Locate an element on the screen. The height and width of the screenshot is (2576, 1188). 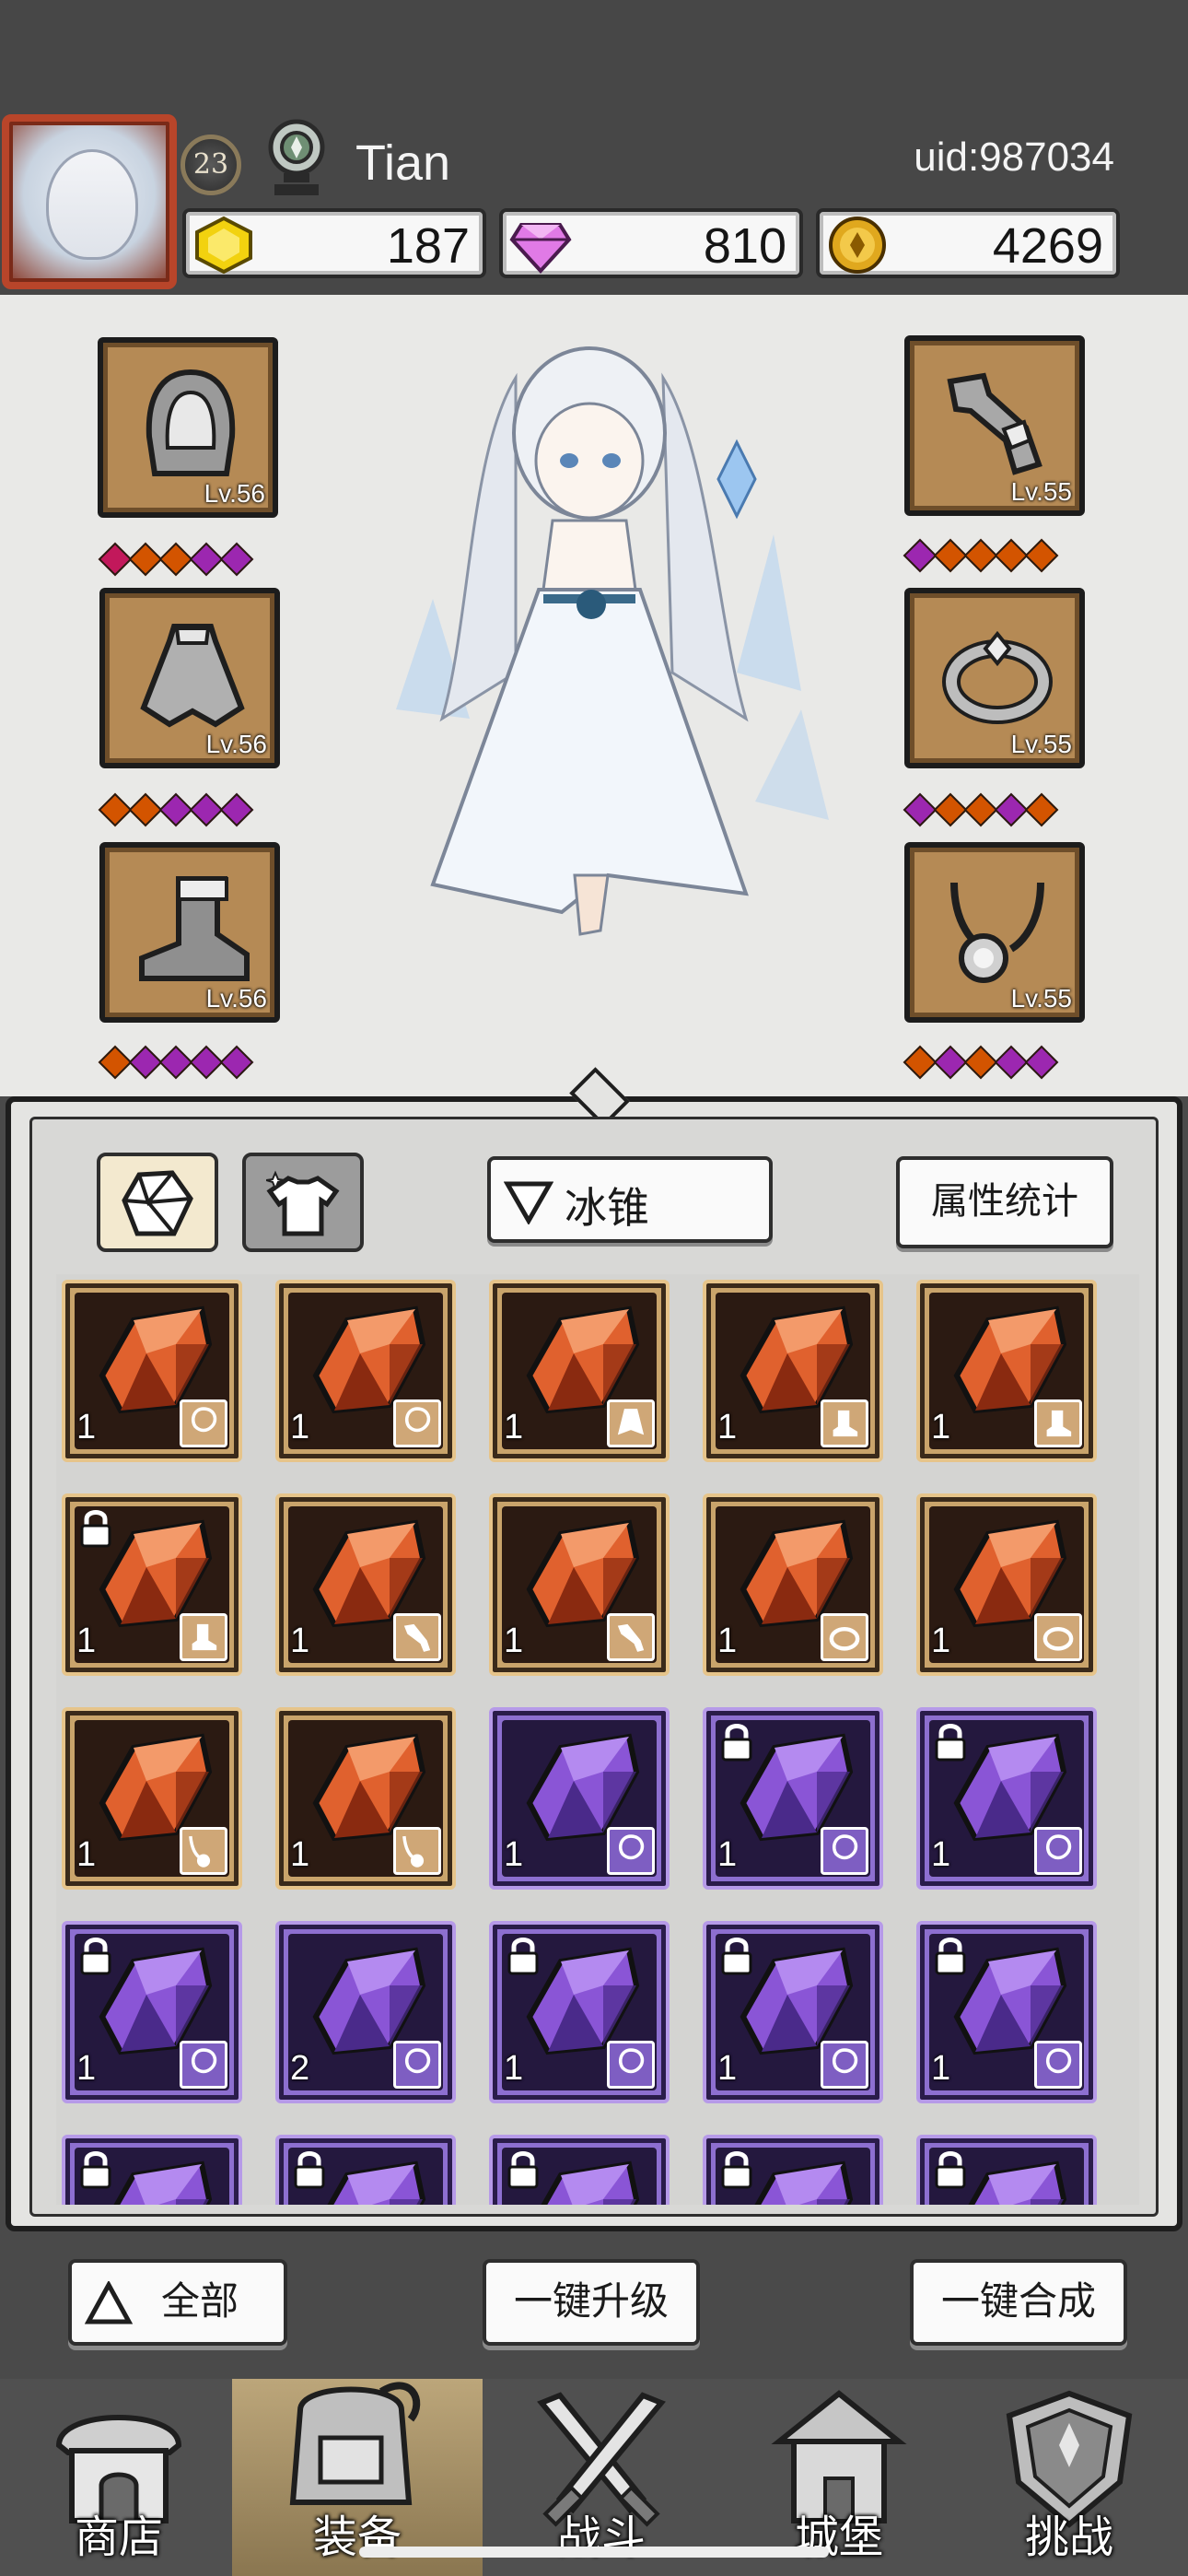
upgrade-all-button: 一键升级 is located at coordinates (591, 2302).